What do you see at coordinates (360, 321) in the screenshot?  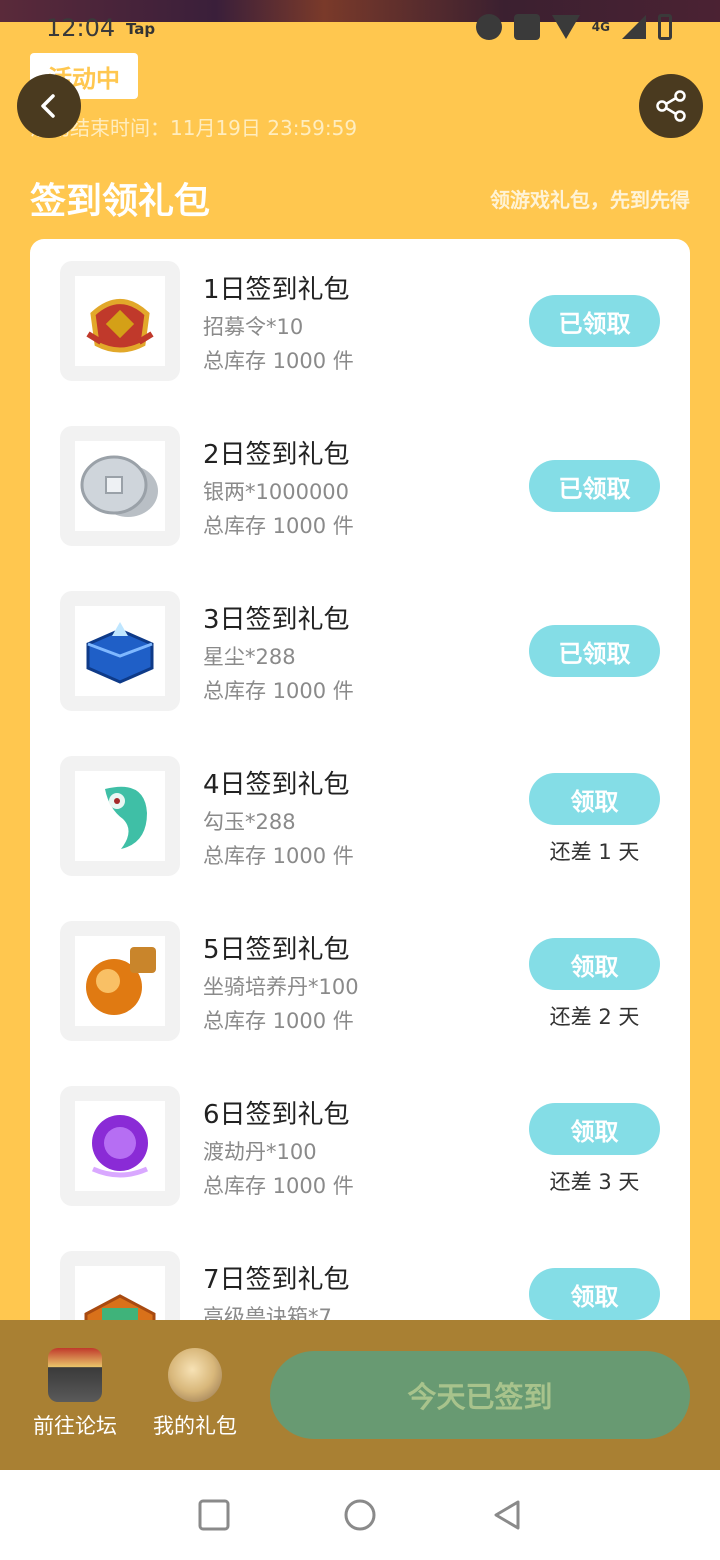 I see `gift-row: 1日签到礼包 招募令*10 总库存 1000 件 已领取` at bounding box center [360, 321].